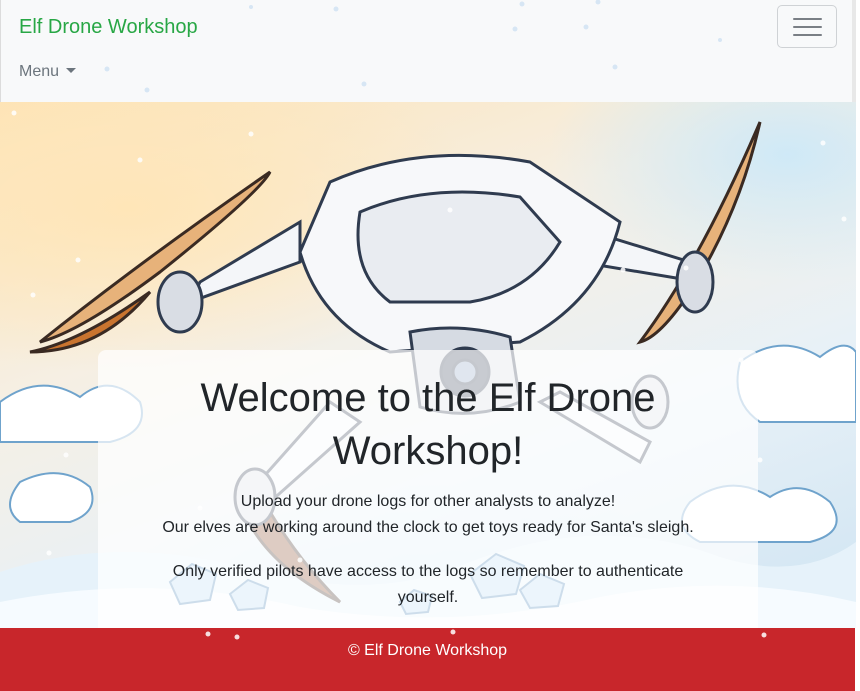  I want to click on caret-down-icon, so click(71, 70).